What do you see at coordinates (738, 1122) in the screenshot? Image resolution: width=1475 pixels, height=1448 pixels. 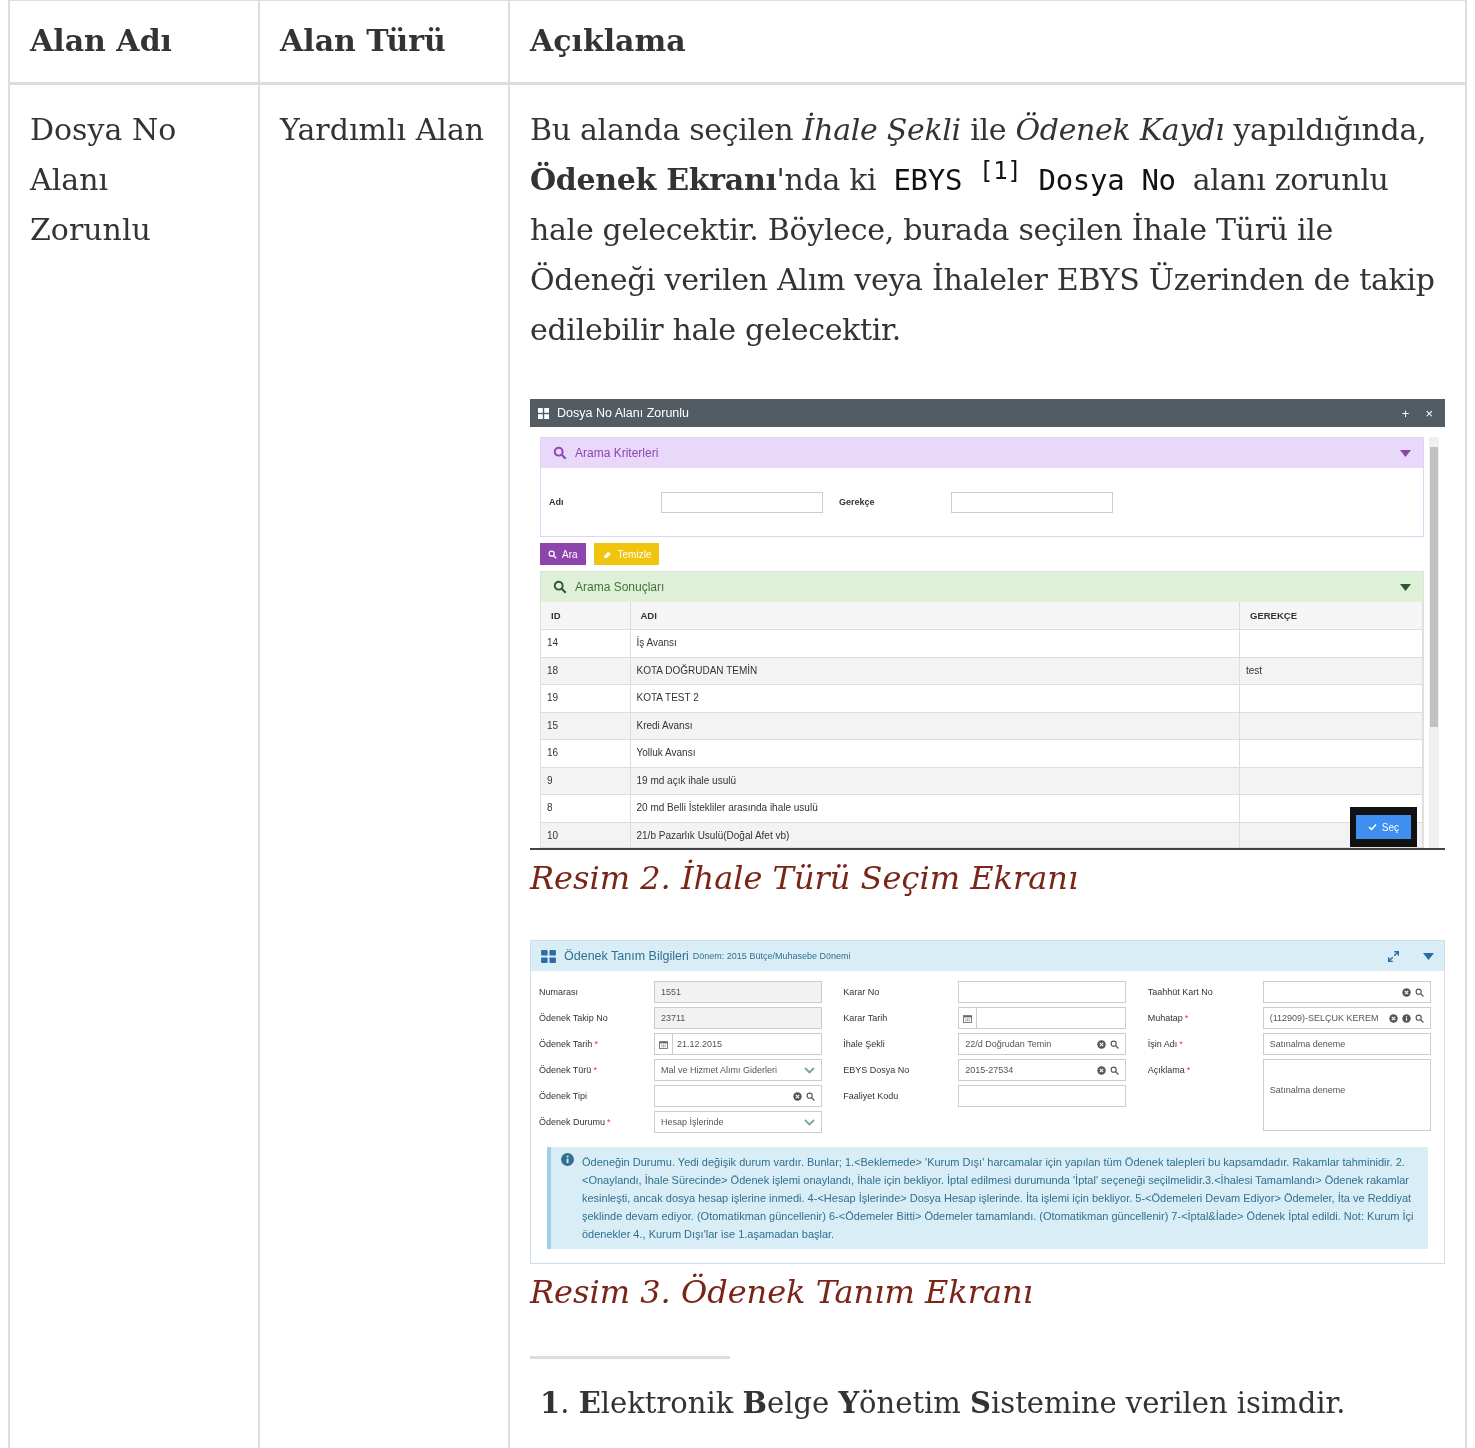 I see `dropdown: Hesap İşlerinde` at bounding box center [738, 1122].